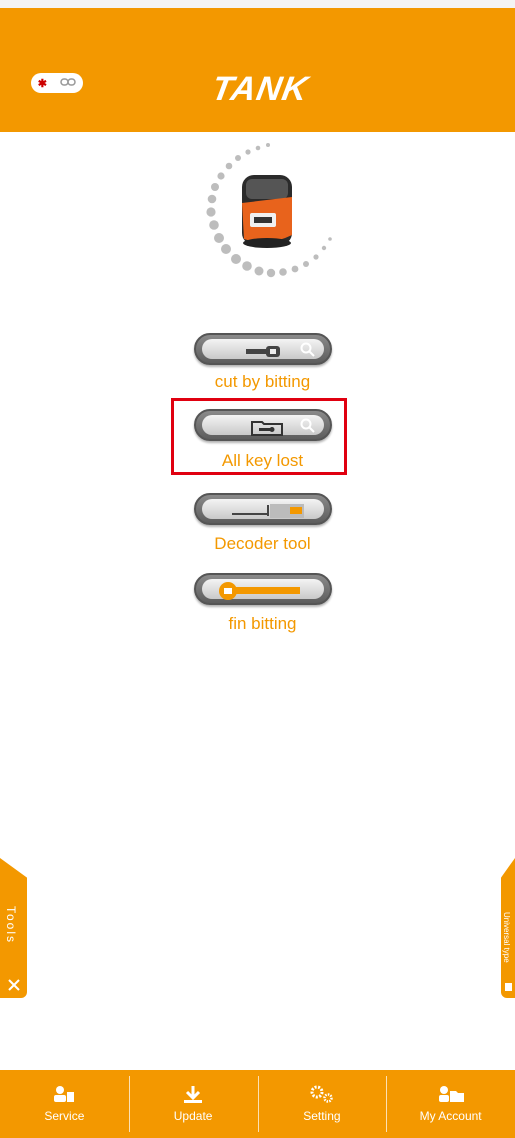 The width and height of the screenshot is (515, 1138). Describe the element at coordinates (11, 925) in the screenshot. I see `tools-tab-label: Tools` at that location.